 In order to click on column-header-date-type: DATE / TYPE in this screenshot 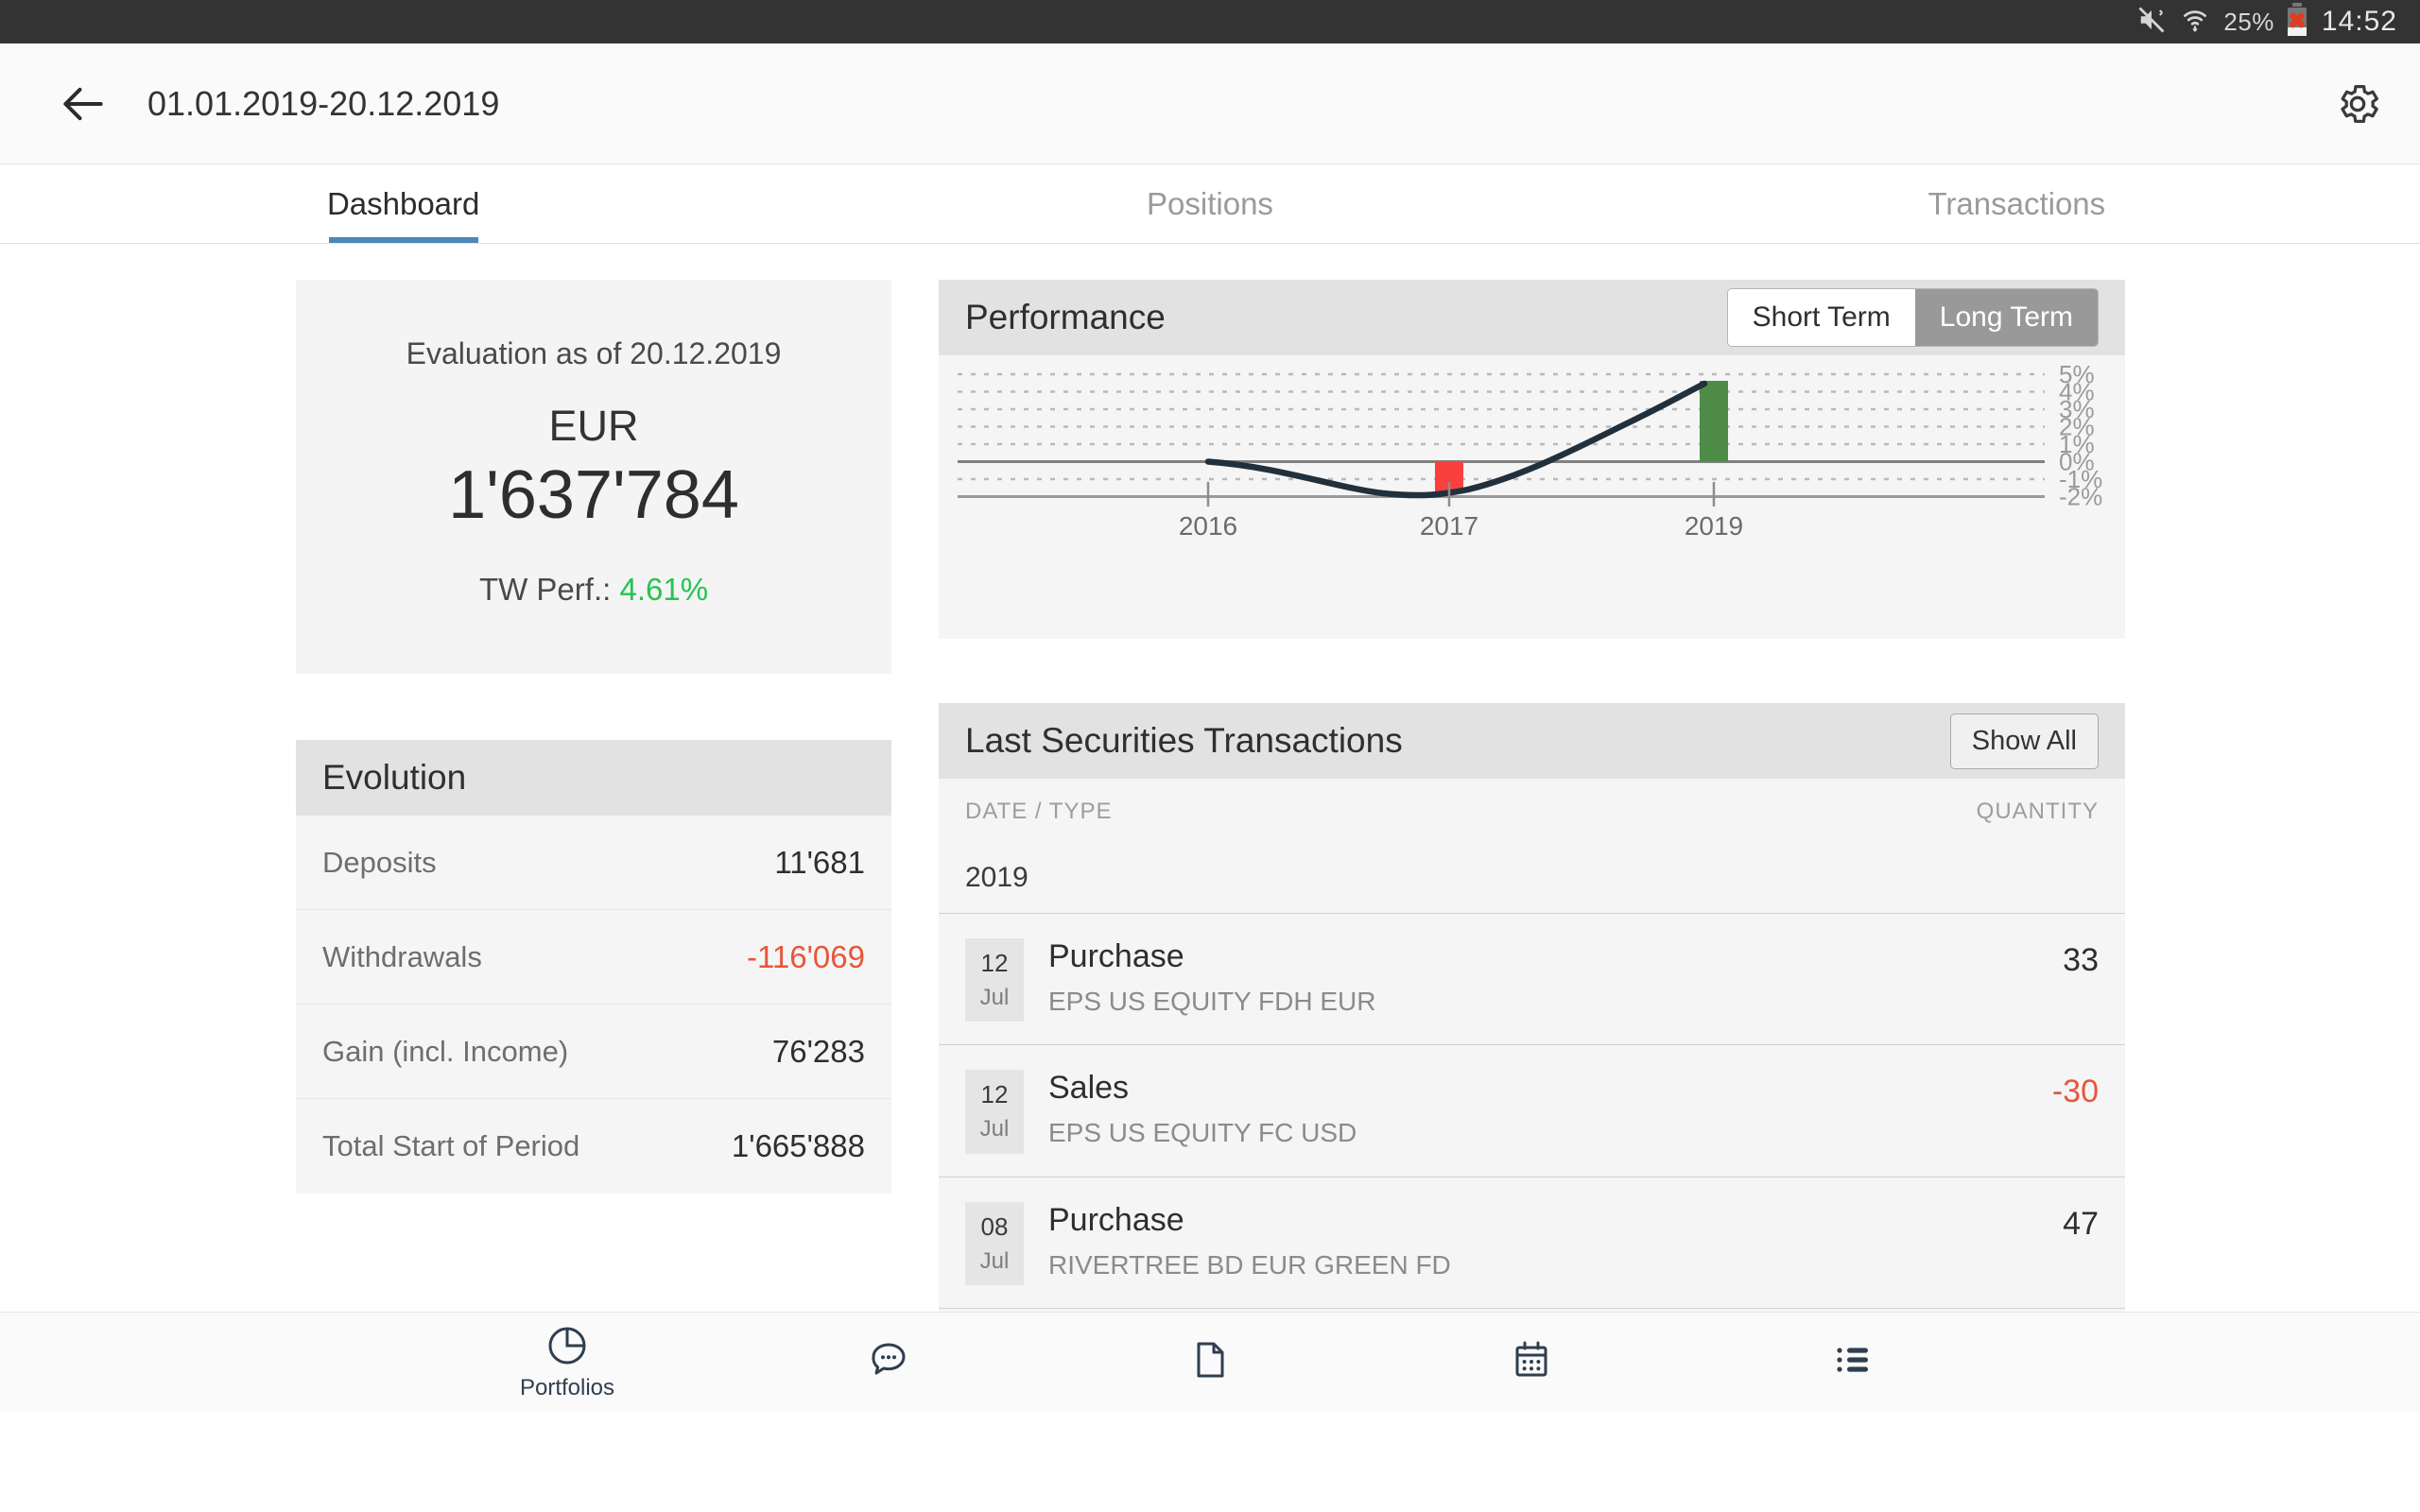, I will do `click(1039, 811)`.